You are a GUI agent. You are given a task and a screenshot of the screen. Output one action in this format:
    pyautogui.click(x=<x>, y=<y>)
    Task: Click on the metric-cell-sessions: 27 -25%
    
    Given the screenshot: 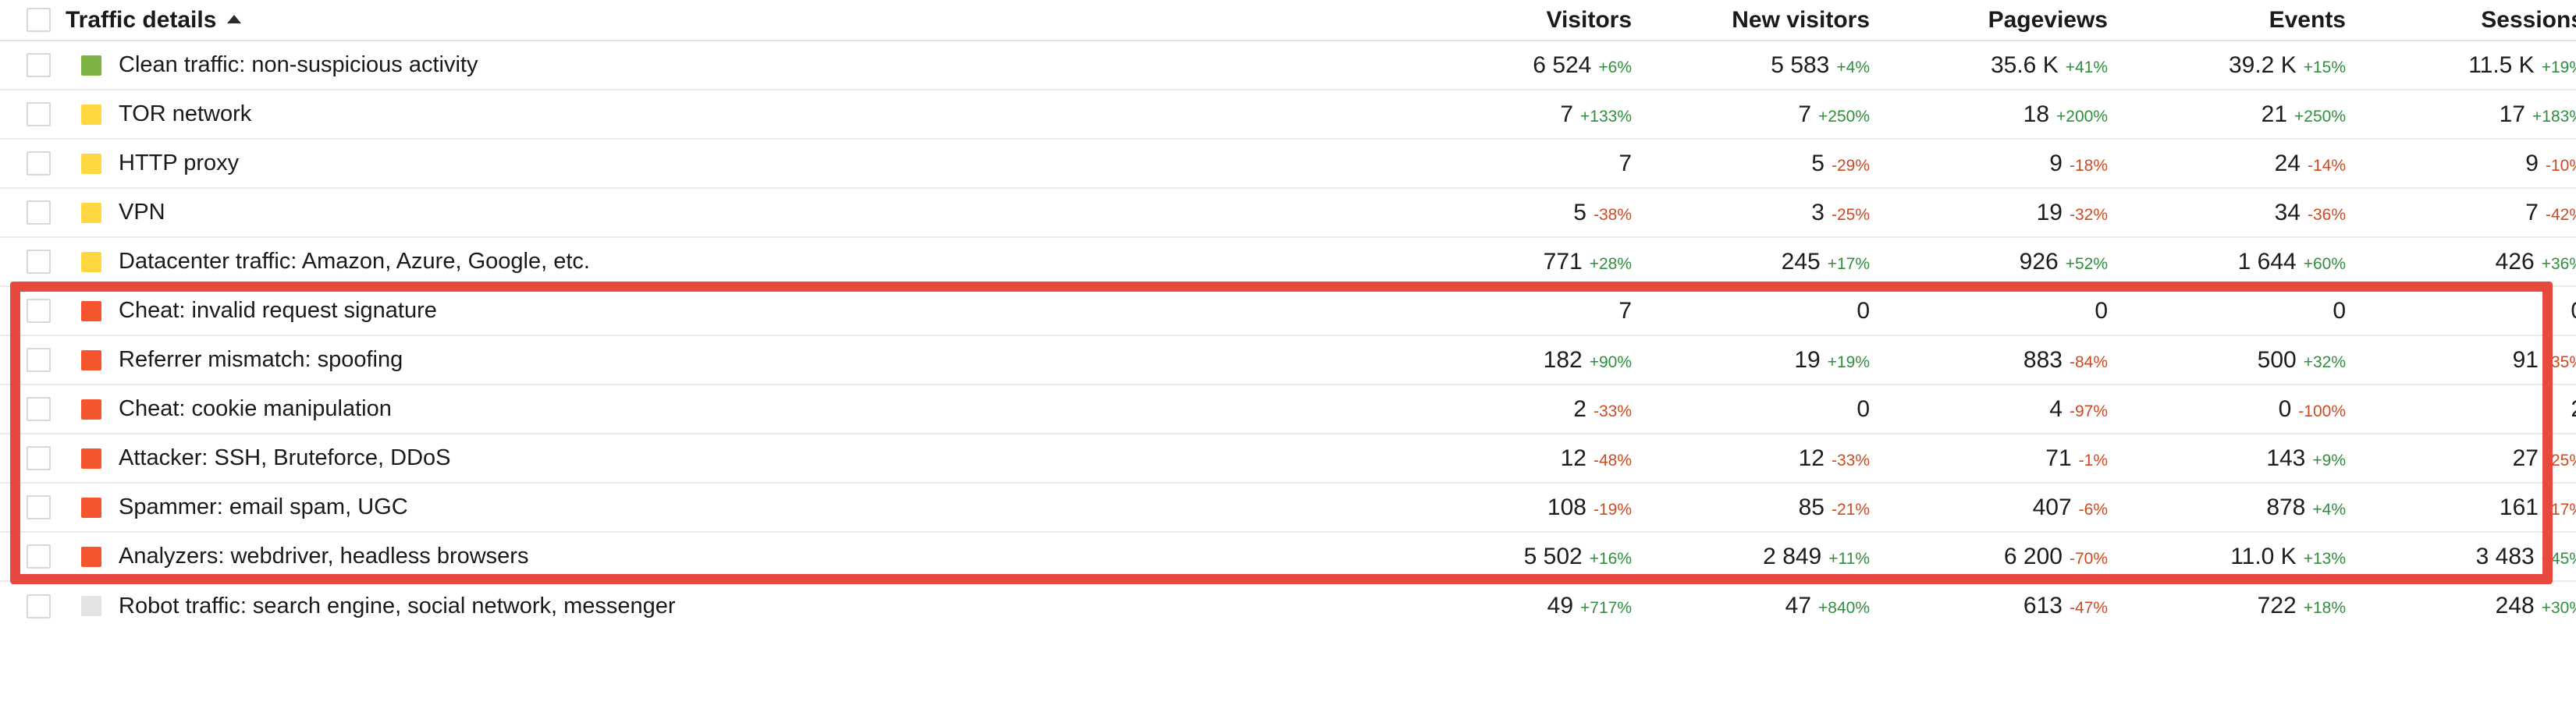 What is the action you would take?
    pyautogui.click(x=2472, y=459)
    